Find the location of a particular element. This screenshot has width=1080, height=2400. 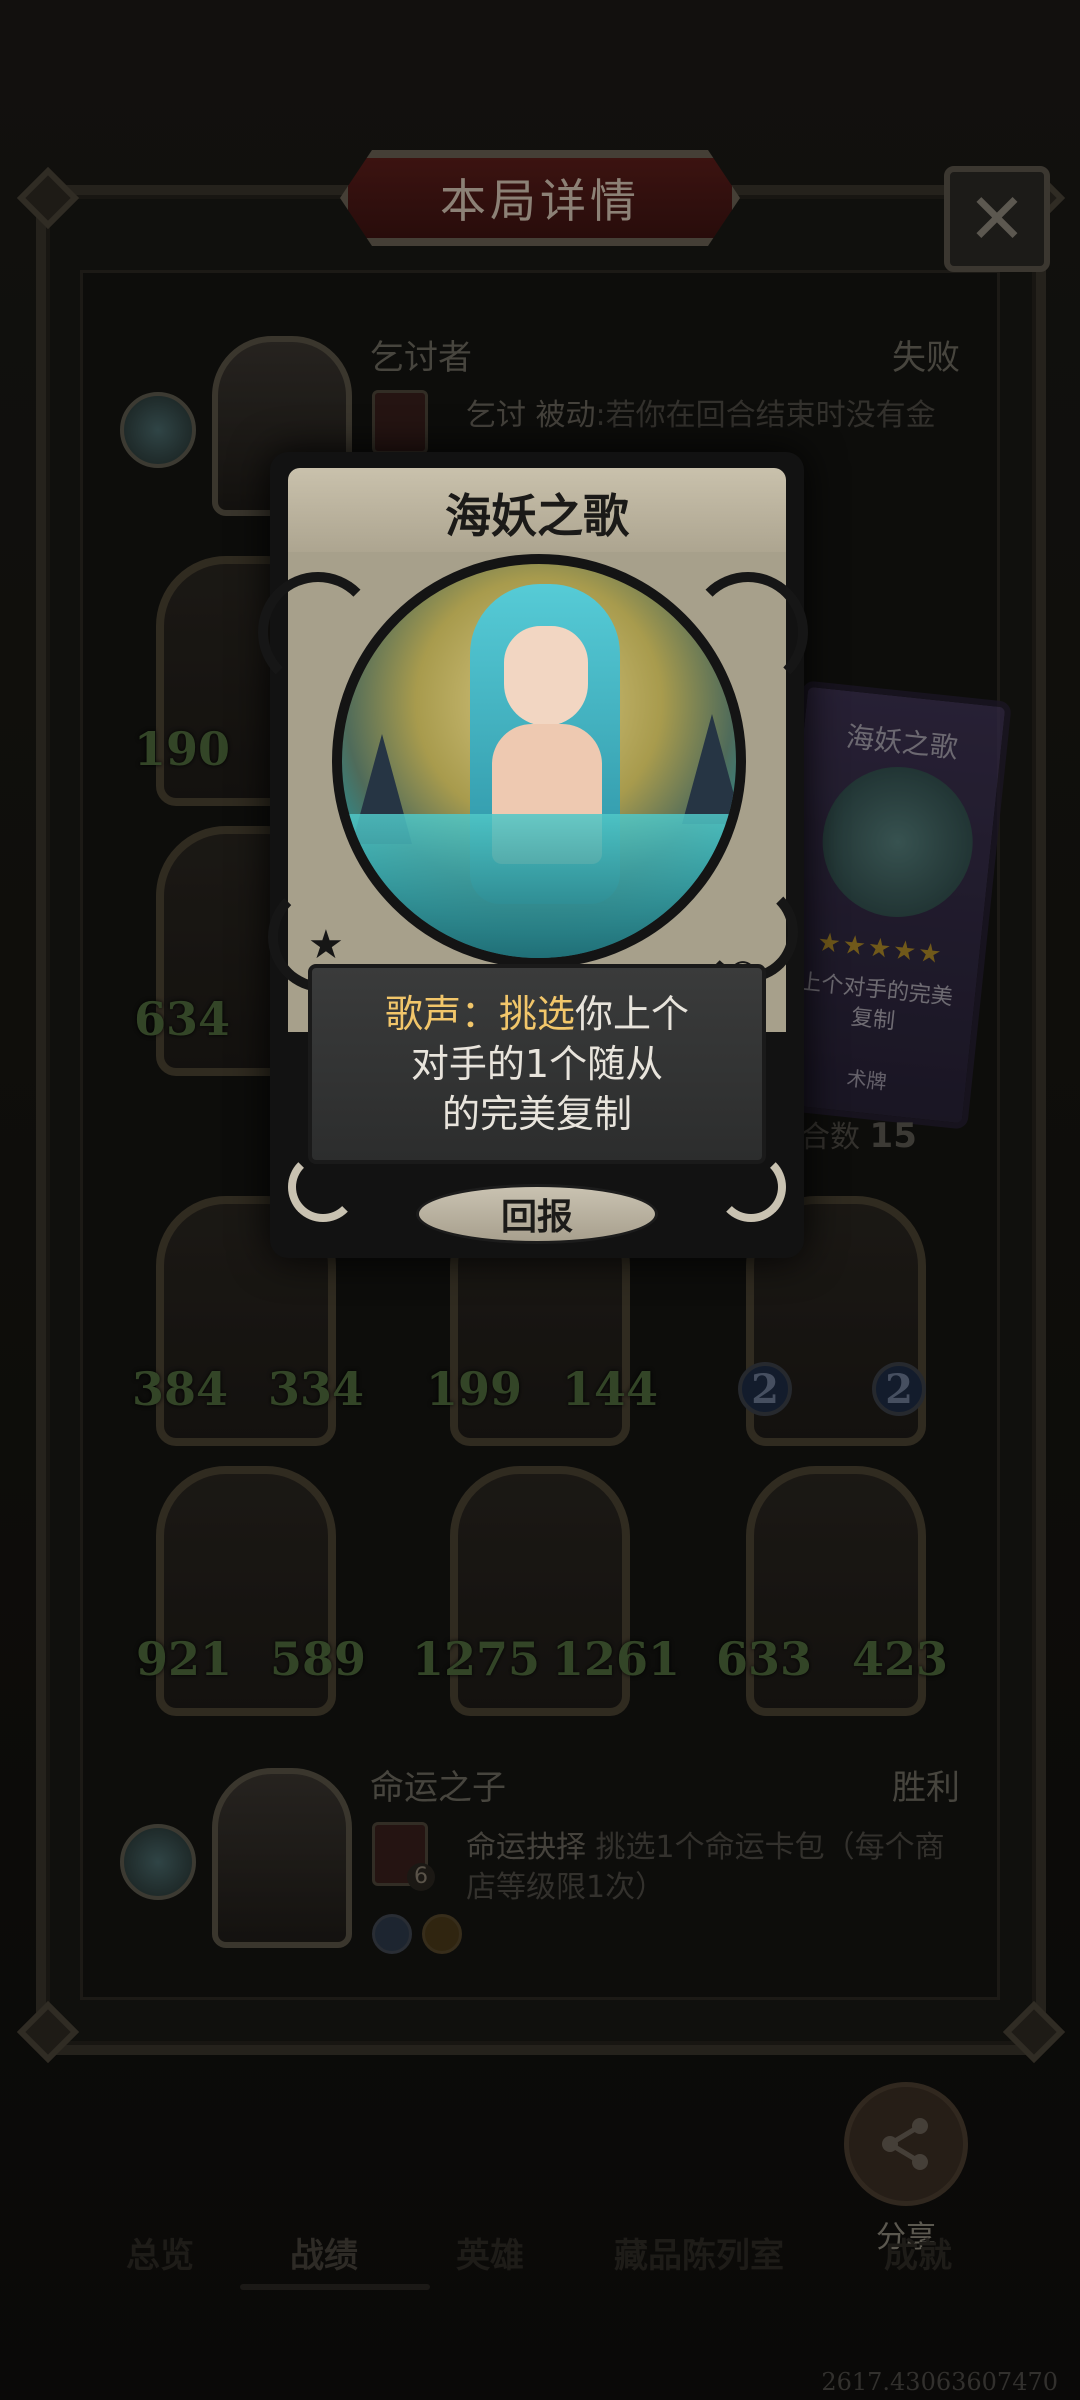

card-desc-line-2: 对手的1个随从 is located at coordinates (537, 1064).